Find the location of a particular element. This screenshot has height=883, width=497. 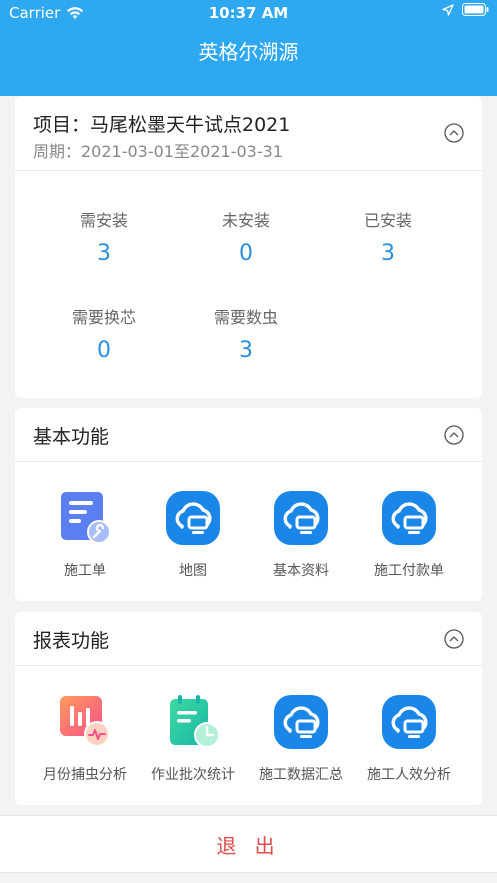

section-title: 报表功能 is located at coordinates (71, 641).